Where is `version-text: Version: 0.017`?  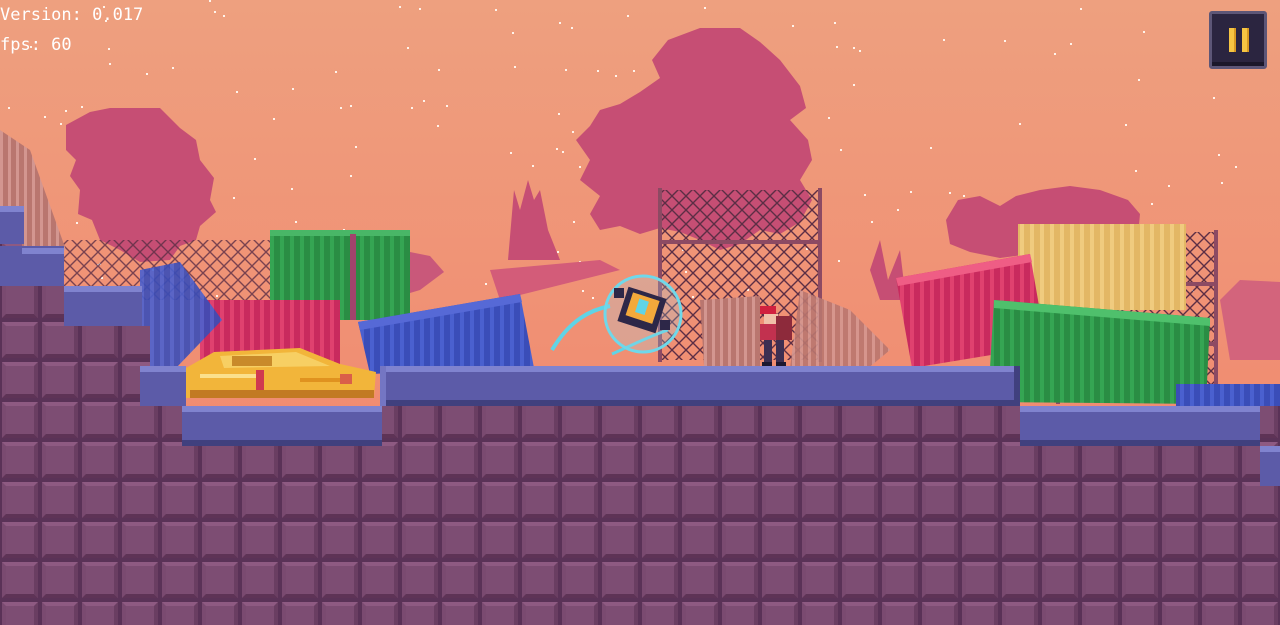
version-text: Version: 0.017 is located at coordinates (72, 15).